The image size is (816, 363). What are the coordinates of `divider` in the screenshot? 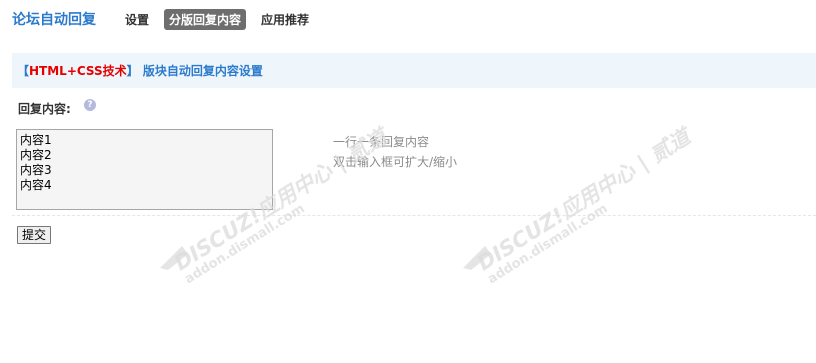 It's located at (414, 215).